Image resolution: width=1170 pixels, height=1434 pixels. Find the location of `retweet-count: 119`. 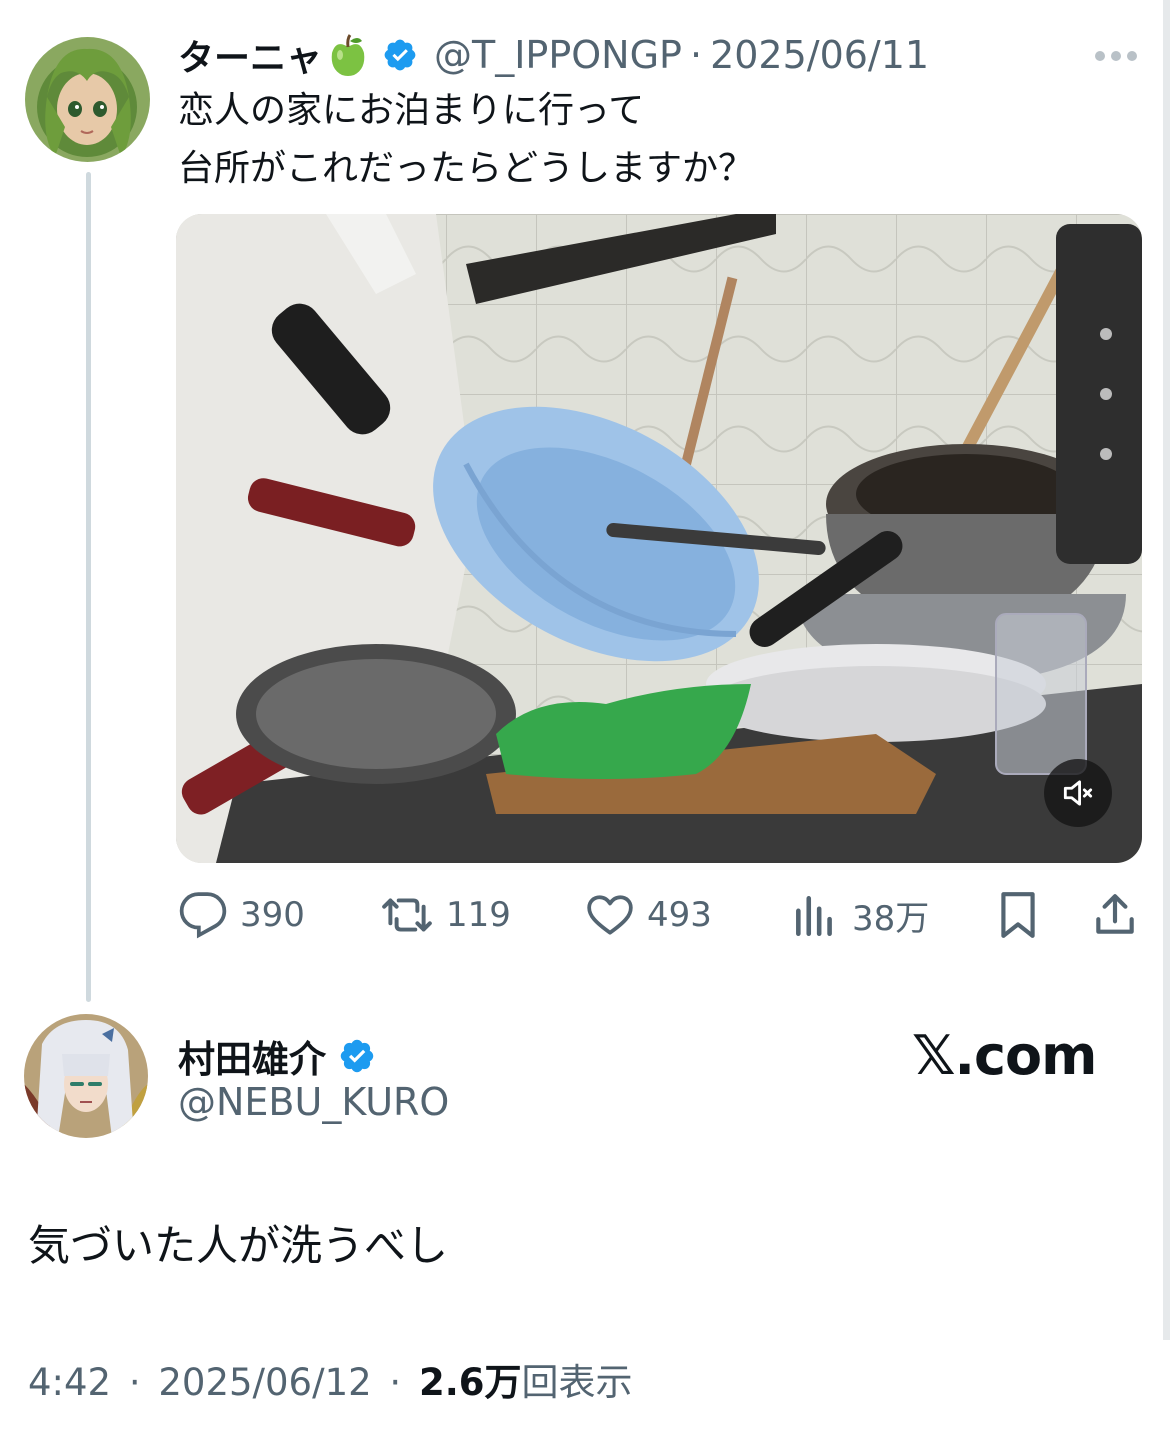

retweet-count: 119 is located at coordinates (478, 915).